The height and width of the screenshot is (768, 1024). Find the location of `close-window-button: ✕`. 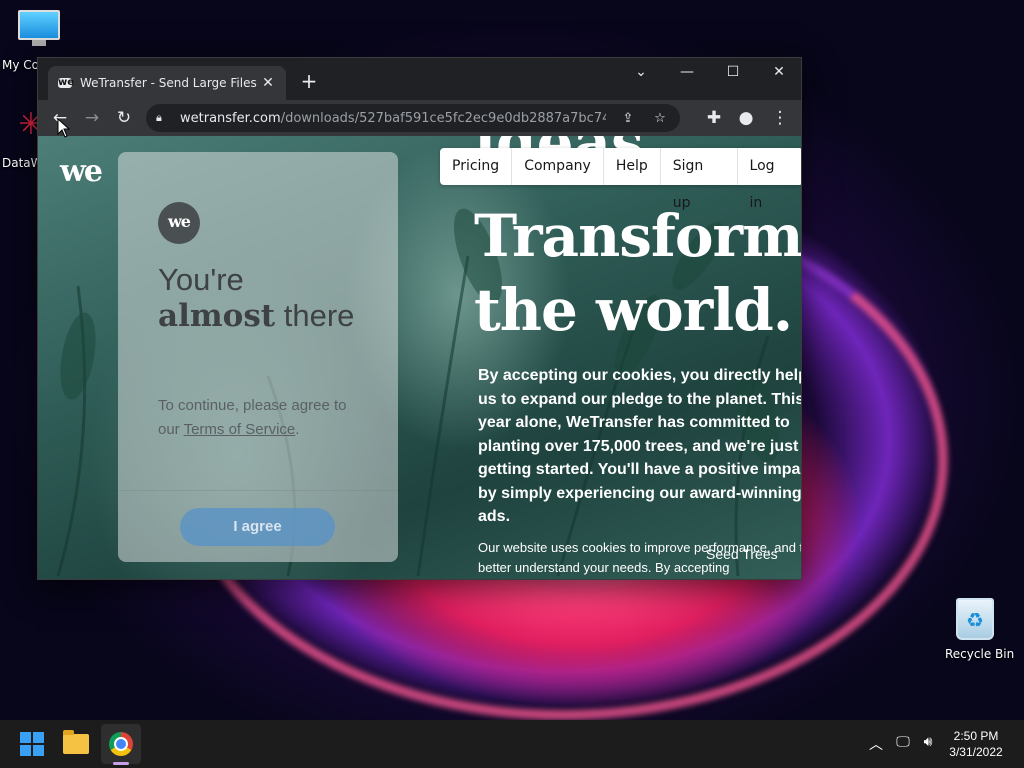

close-window-button: ✕ is located at coordinates (778, 73).